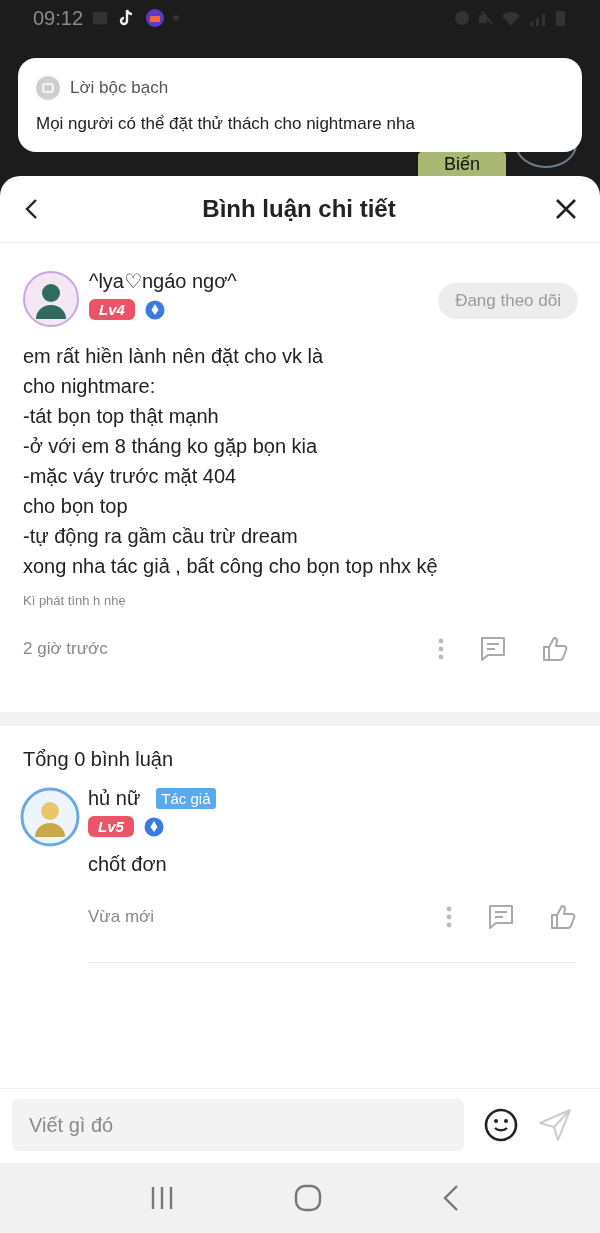 This screenshot has height=1233, width=600. Describe the element at coordinates (299, 209) in the screenshot. I see `sheet-title: Bình luận chi tiết` at that location.